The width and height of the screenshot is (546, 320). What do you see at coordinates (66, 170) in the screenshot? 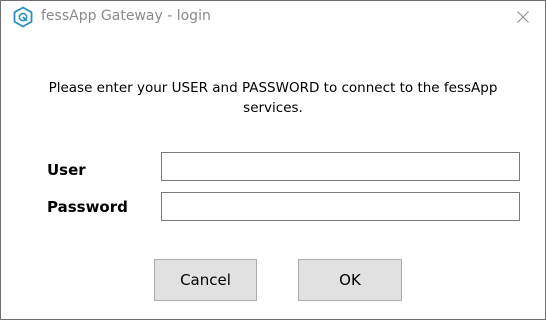
I see `user-label: User` at bounding box center [66, 170].